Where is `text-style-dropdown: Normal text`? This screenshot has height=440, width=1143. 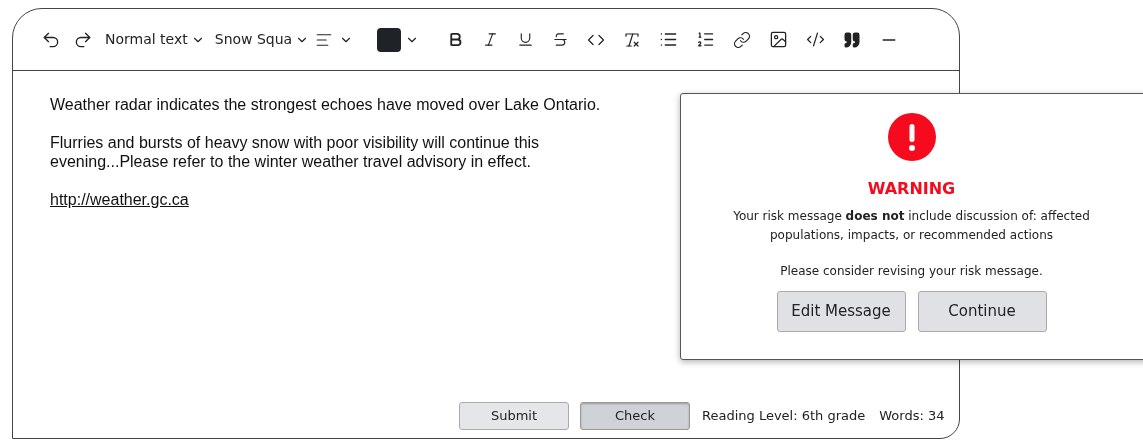 text-style-dropdown: Normal text is located at coordinates (155, 39).